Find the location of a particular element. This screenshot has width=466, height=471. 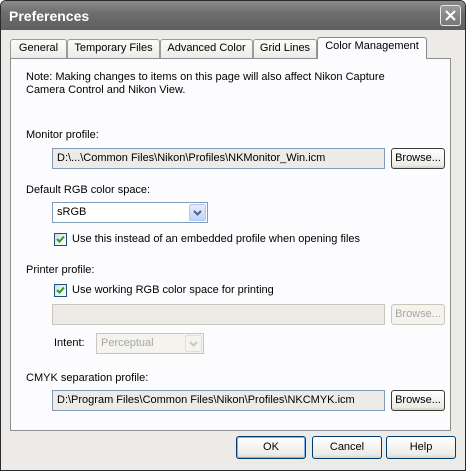

cancel-button: Cancel is located at coordinates (347, 447).